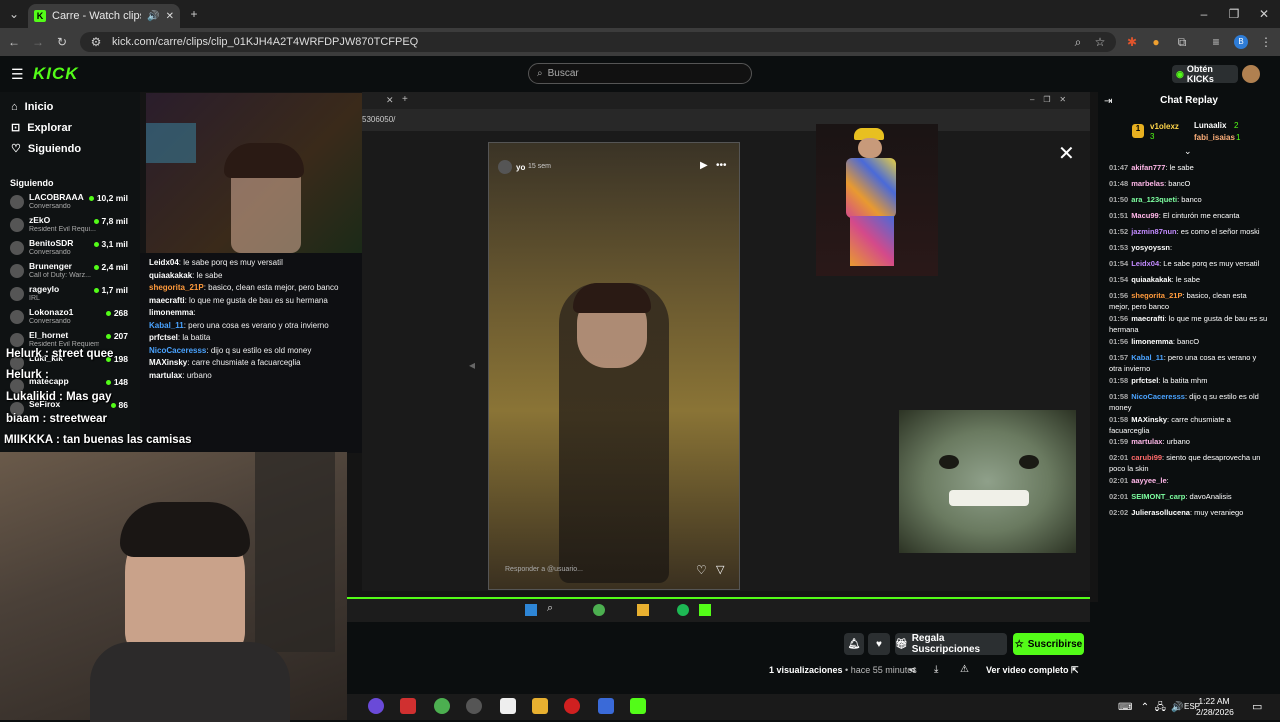  What do you see at coordinates (1266, 42) in the screenshot?
I see `menu-icon: ⋮` at bounding box center [1266, 42].